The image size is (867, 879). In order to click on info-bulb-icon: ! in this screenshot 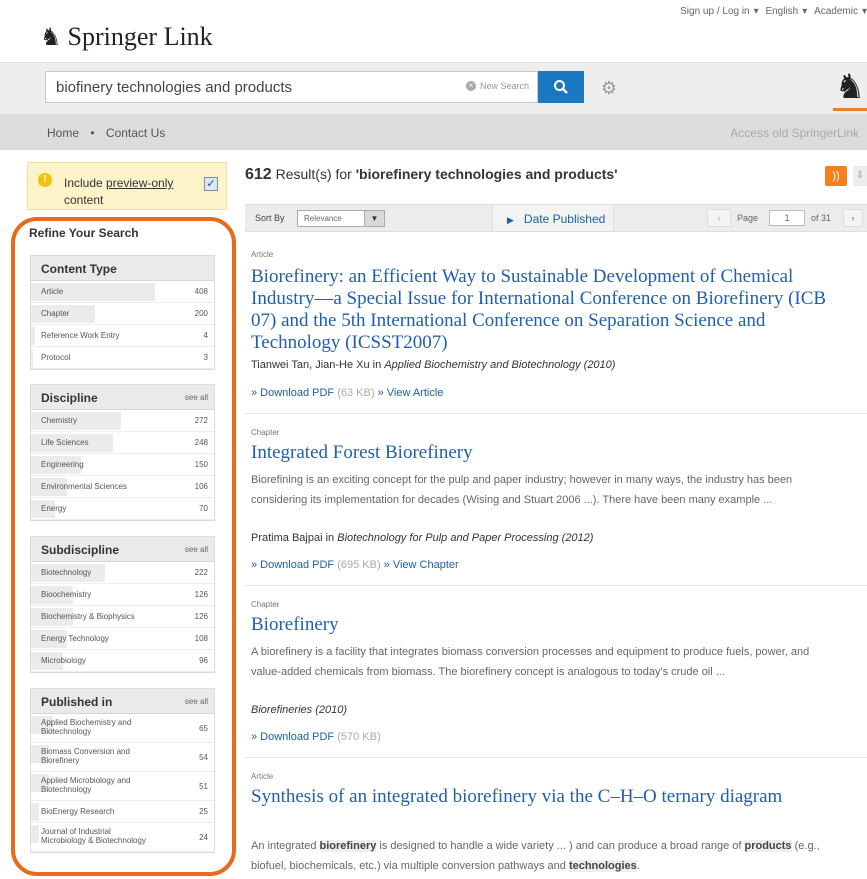, I will do `click(45, 180)`.